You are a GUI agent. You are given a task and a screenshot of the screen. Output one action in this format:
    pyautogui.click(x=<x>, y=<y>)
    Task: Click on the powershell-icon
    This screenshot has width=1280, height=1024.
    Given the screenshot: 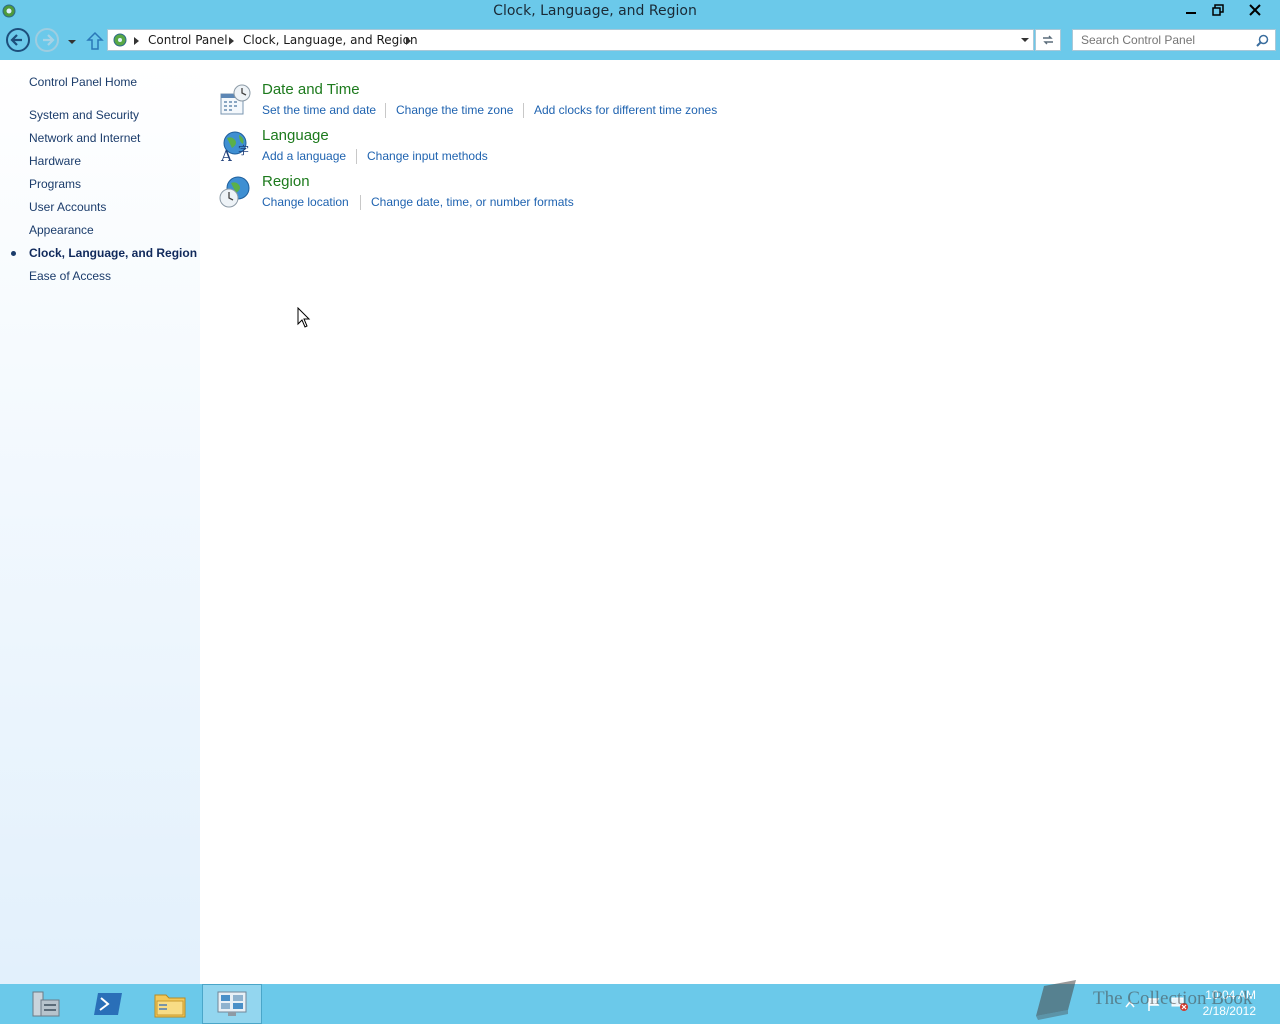 What is the action you would take?
    pyautogui.click(x=108, y=1004)
    